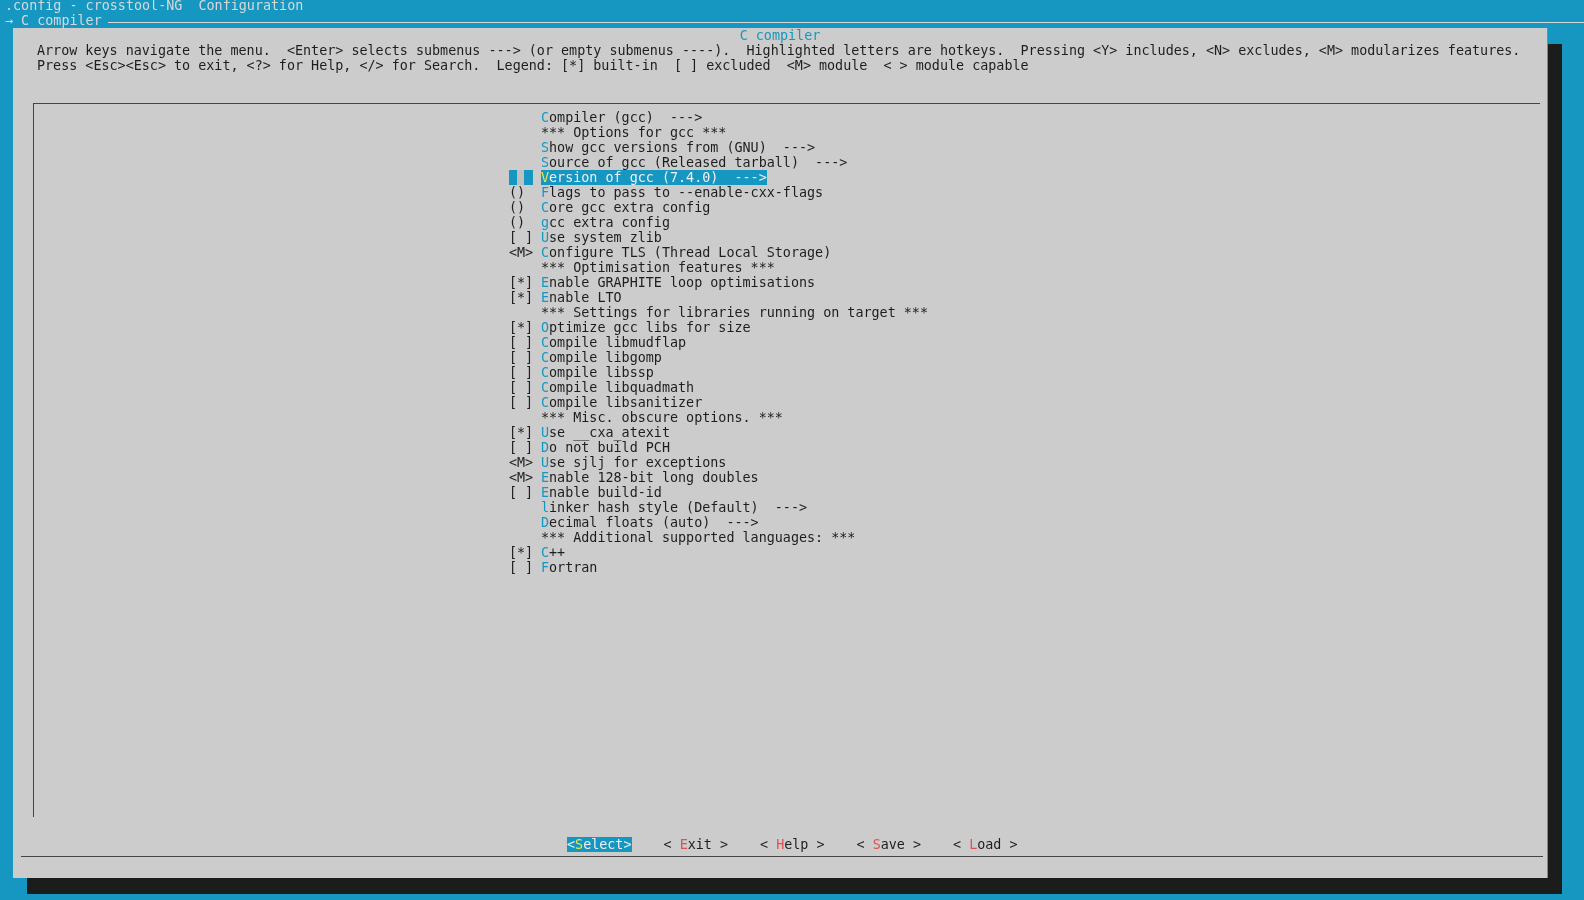 The width and height of the screenshot is (1584, 900). I want to click on dialog-button: < Load >, so click(985, 844).